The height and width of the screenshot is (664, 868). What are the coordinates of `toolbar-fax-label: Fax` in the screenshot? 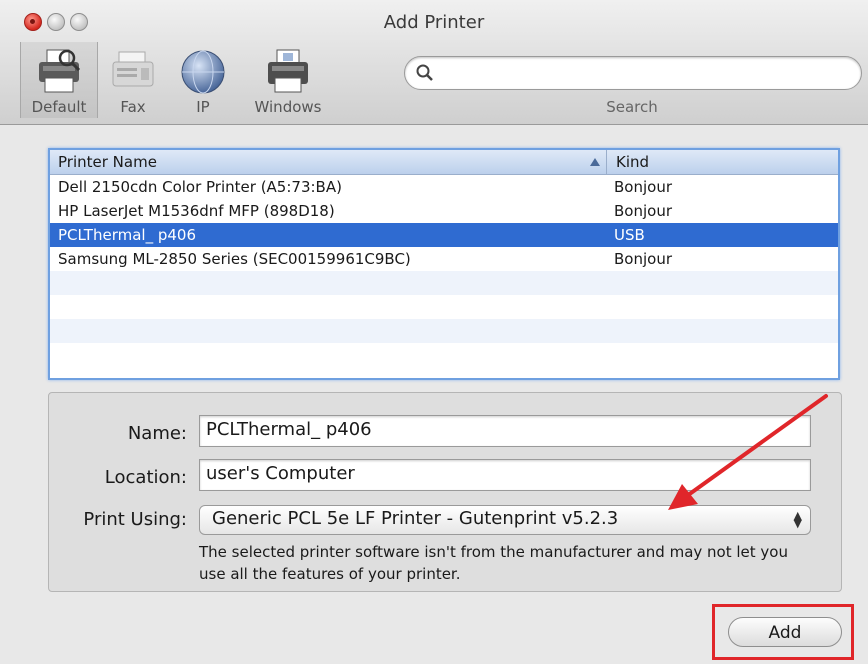 It's located at (133, 107).